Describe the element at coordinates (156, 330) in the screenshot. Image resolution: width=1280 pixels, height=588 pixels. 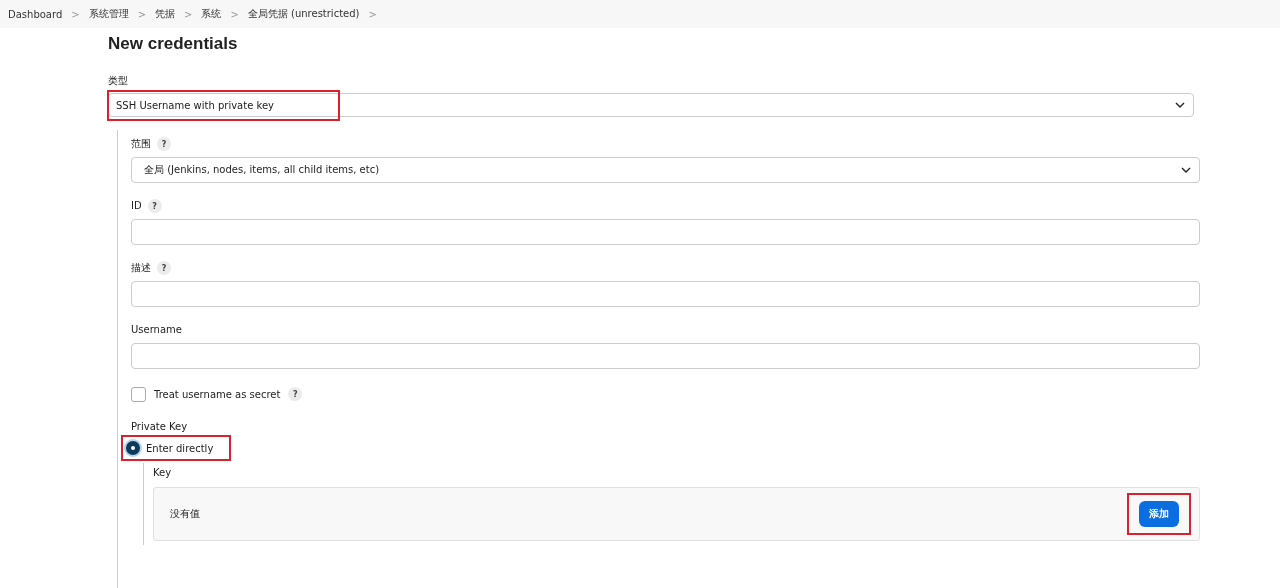
I see `field-label: Username` at that location.